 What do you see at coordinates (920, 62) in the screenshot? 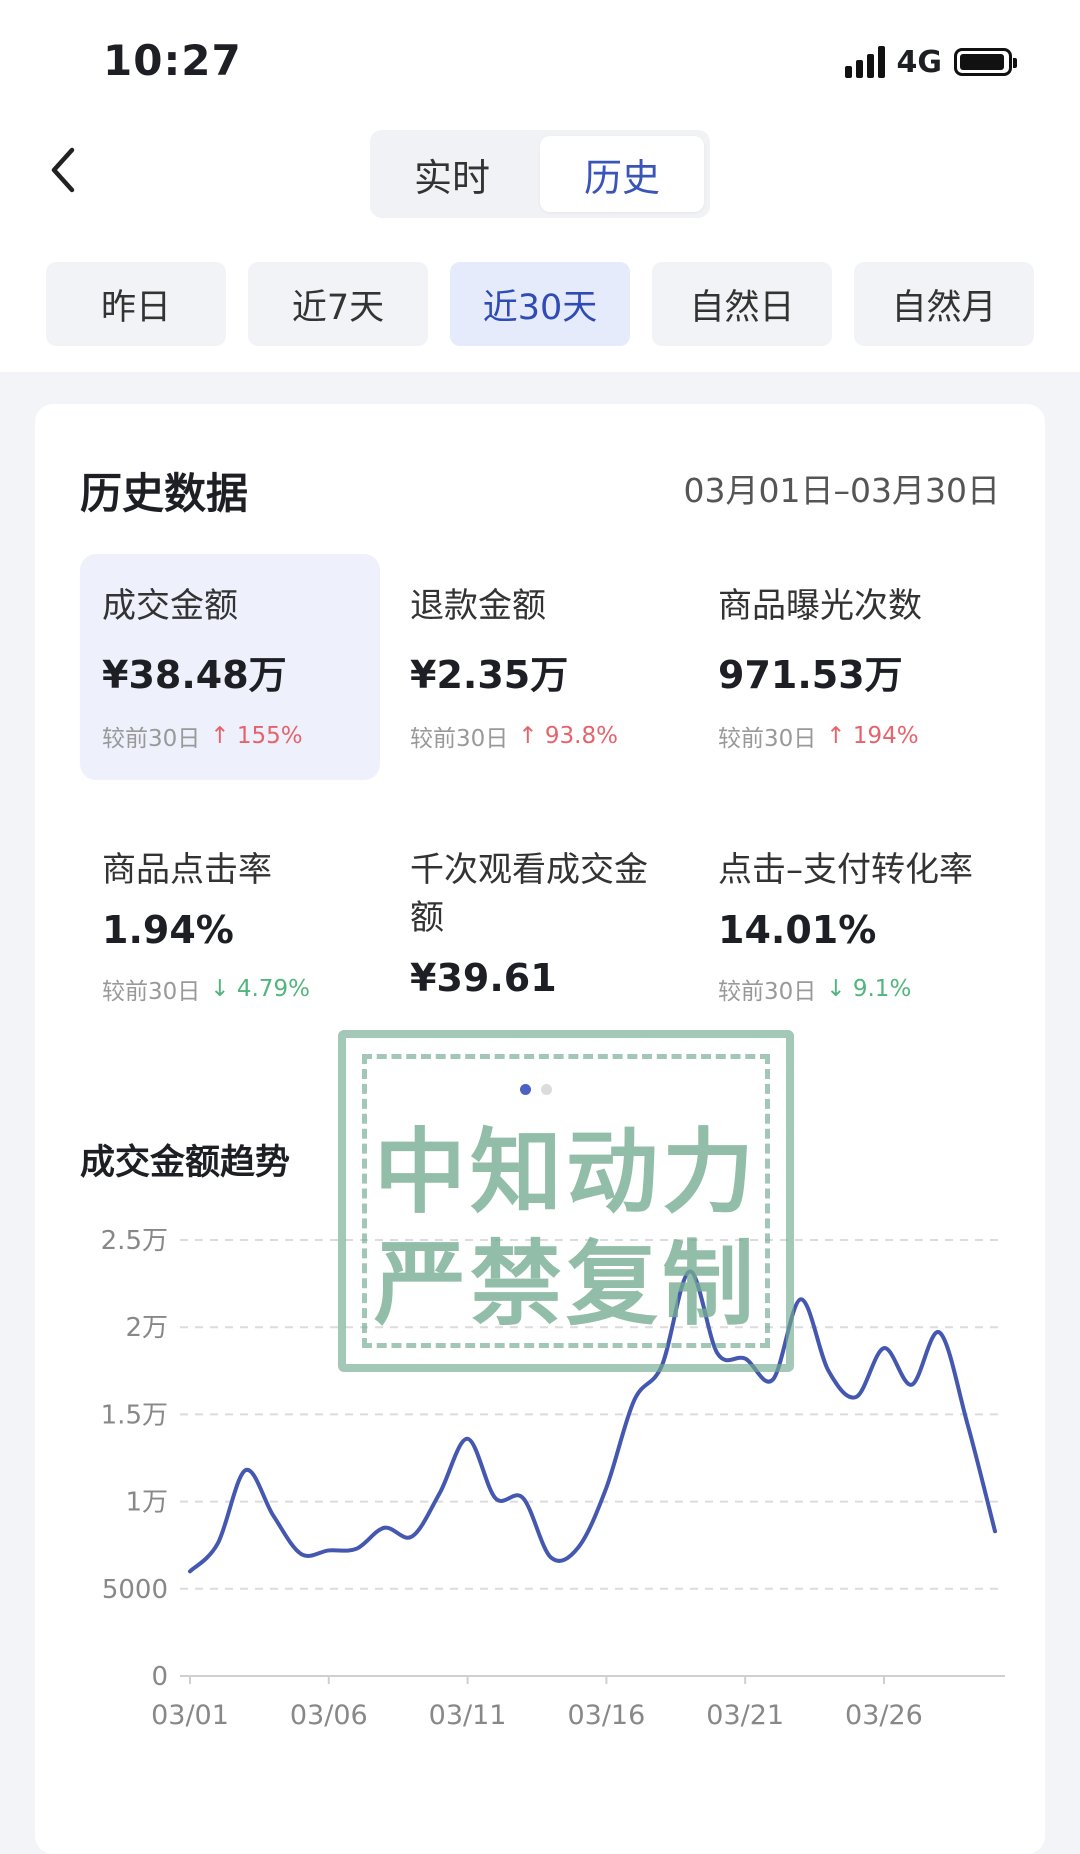
I see `network-label: 4G` at bounding box center [920, 62].